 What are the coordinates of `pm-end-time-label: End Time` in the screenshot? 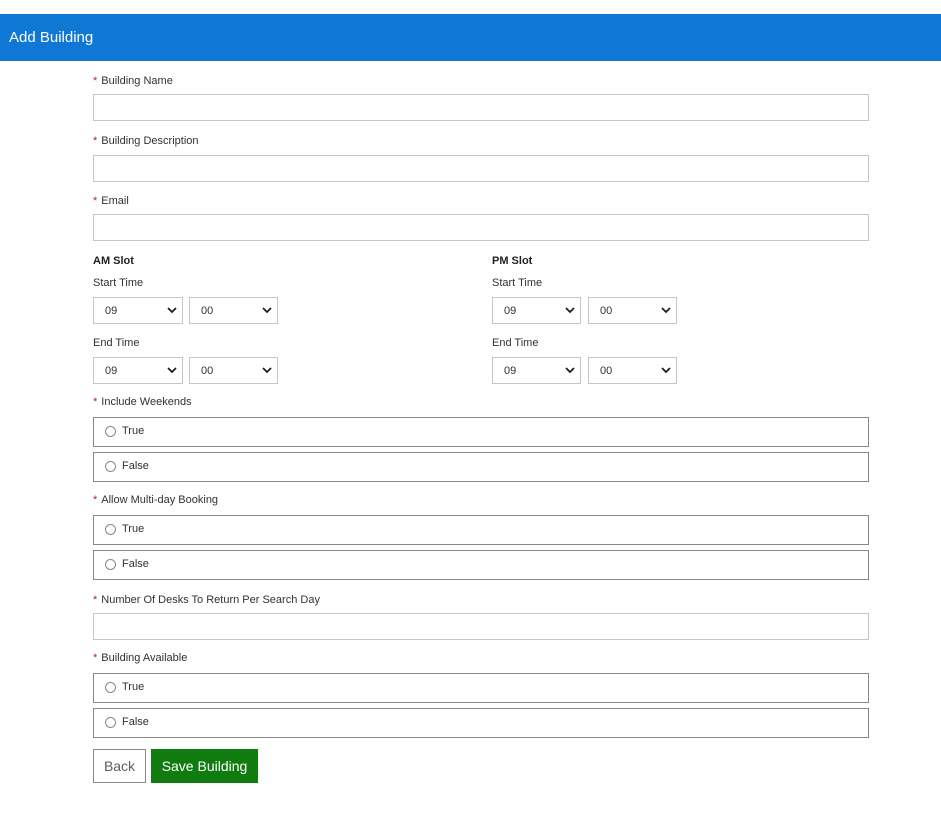 It's located at (515, 343).